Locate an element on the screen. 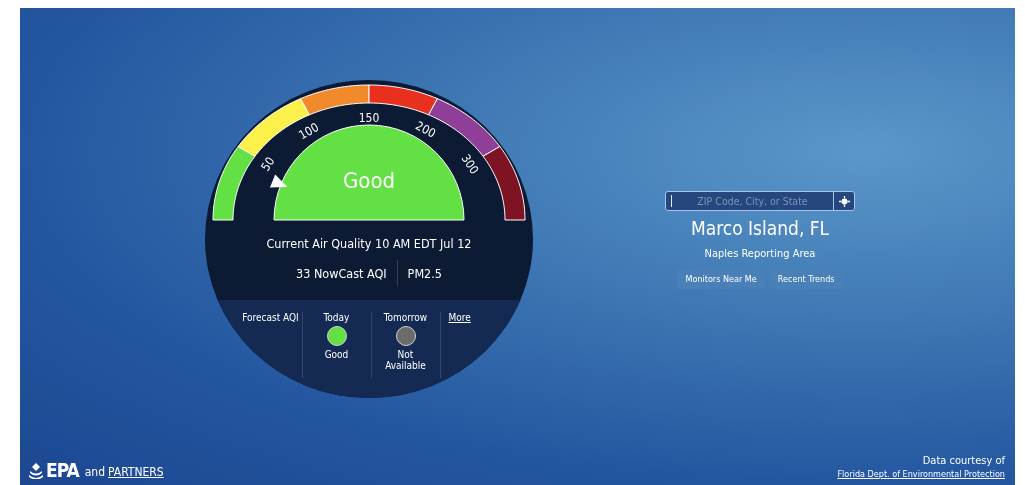 The width and height of the screenshot is (1025, 485). forecast-day: Today is located at coordinates (336, 317).